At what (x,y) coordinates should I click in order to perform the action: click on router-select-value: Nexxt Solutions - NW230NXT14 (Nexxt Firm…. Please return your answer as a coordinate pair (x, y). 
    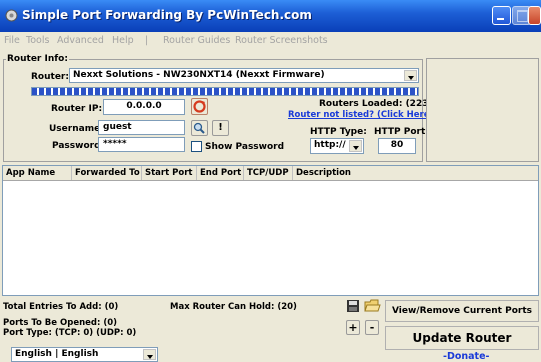
    Looking at the image, I should click on (199, 75).